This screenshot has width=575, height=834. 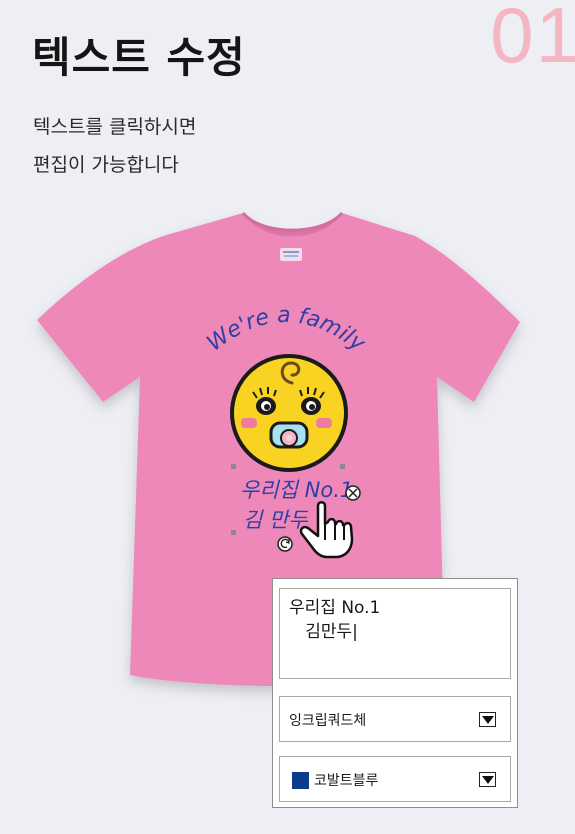 I want to click on print-text-line-2: 김 만두, so click(x=275, y=520).